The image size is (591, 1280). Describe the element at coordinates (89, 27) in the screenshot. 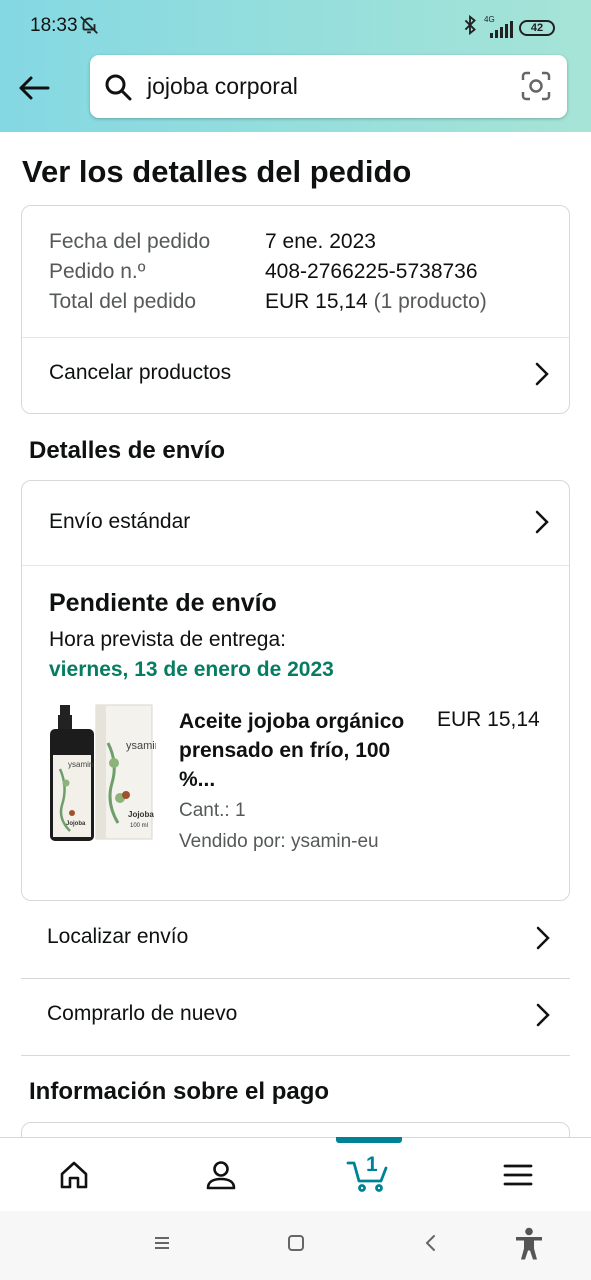

I see `bell-muted-icon` at that location.